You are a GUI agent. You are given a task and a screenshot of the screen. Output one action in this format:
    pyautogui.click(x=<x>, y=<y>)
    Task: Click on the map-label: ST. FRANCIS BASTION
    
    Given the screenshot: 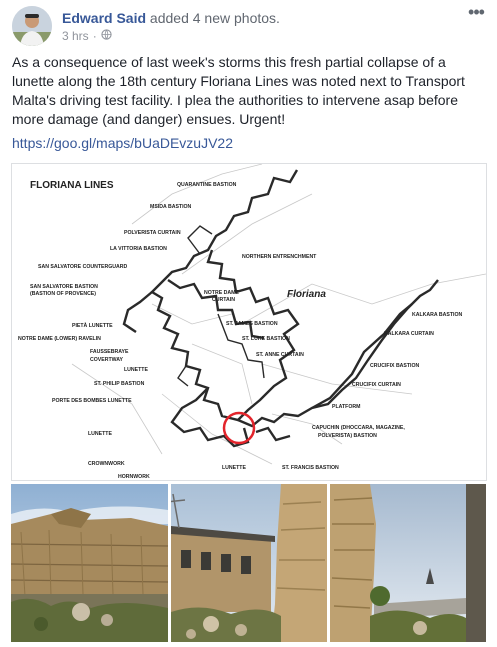 What is the action you would take?
    pyautogui.click(x=310, y=468)
    